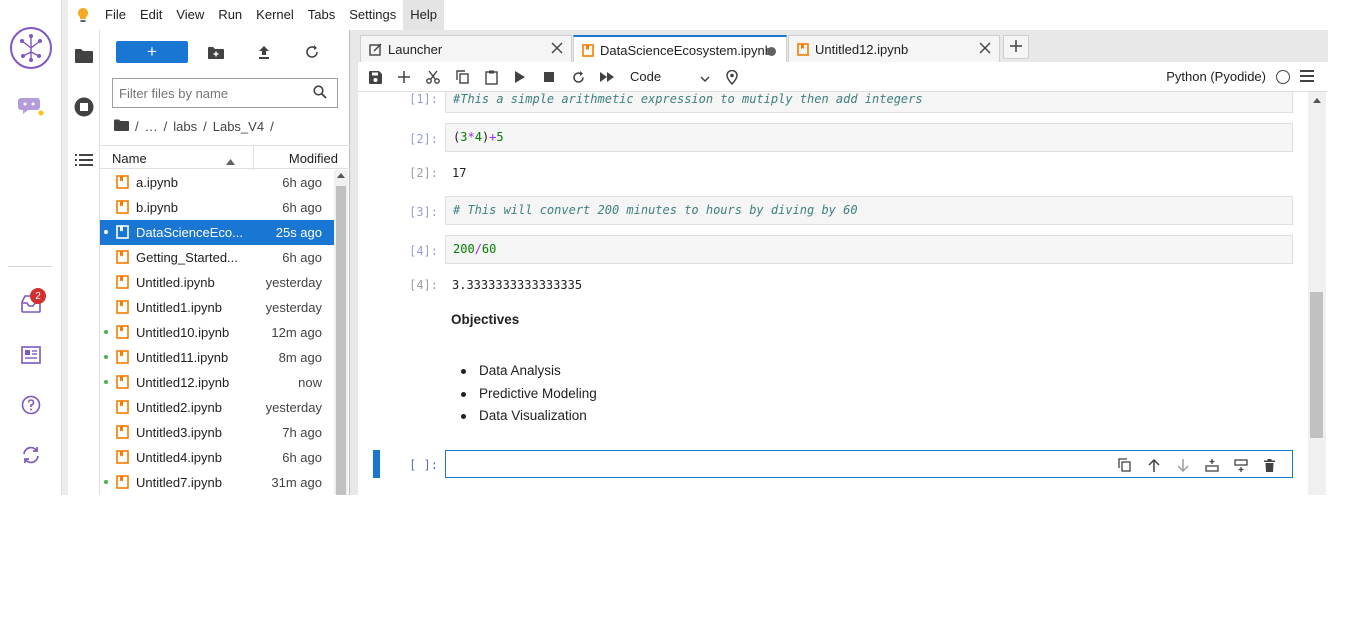  Describe the element at coordinates (296, 482) in the screenshot. I see `file-modified: 31m ago` at that location.